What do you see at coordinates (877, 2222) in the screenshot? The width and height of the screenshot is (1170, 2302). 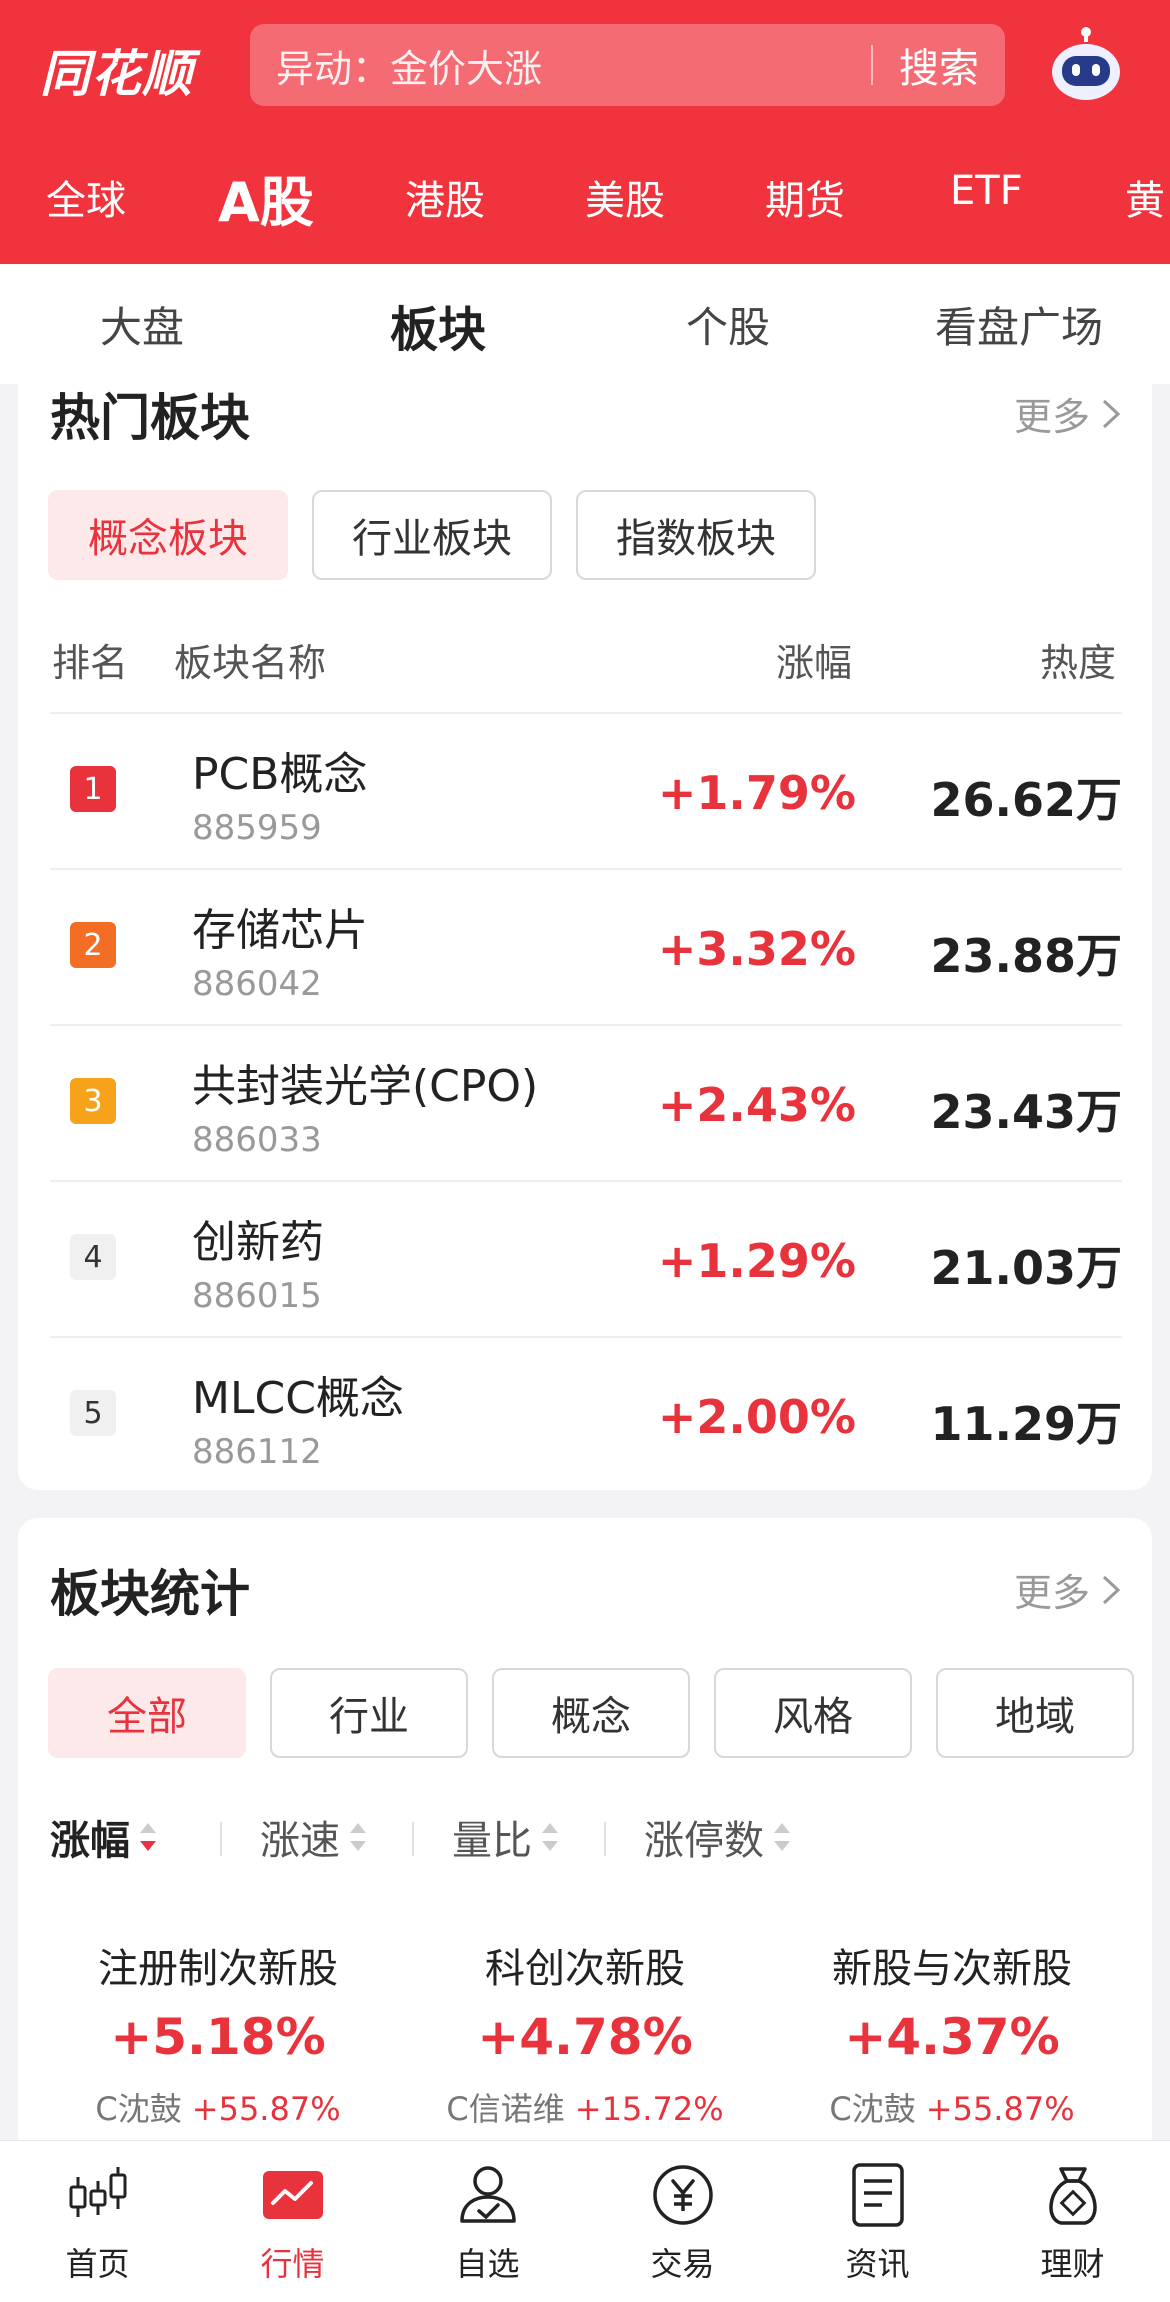 I see `nav-news: 资讯` at bounding box center [877, 2222].